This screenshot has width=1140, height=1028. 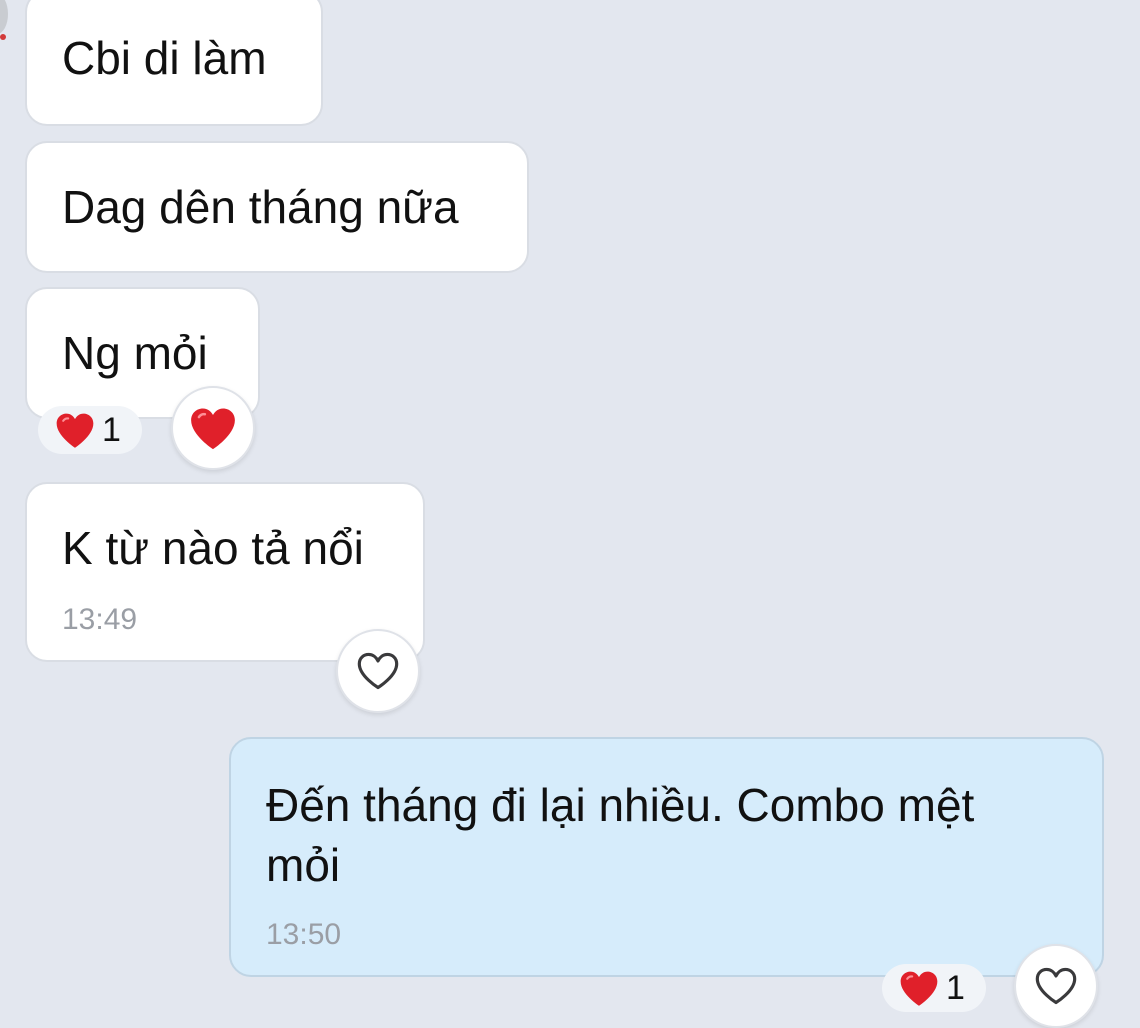 What do you see at coordinates (260, 207) in the screenshot?
I see `message-text: Dag dên tháng nữa` at bounding box center [260, 207].